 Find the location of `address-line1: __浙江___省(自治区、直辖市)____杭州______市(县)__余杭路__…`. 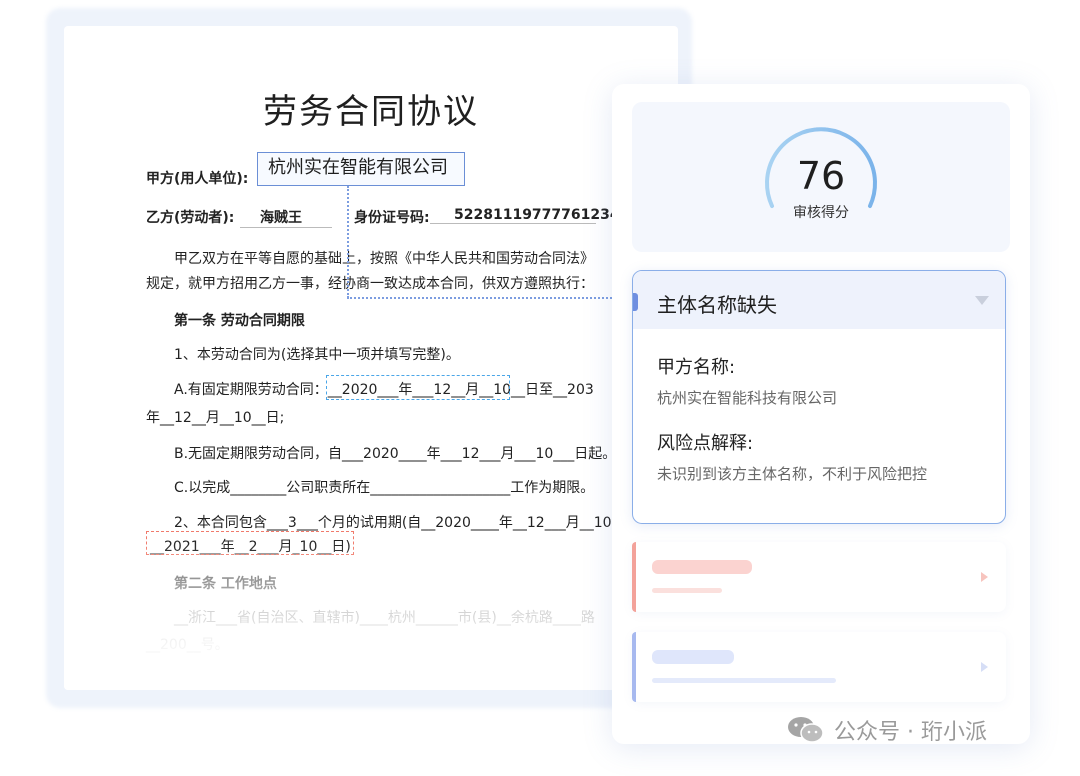

address-line1: __浙江___省(自治区、直辖市)____杭州______市(县)__余杭路__… is located at coordinates (384, 618).